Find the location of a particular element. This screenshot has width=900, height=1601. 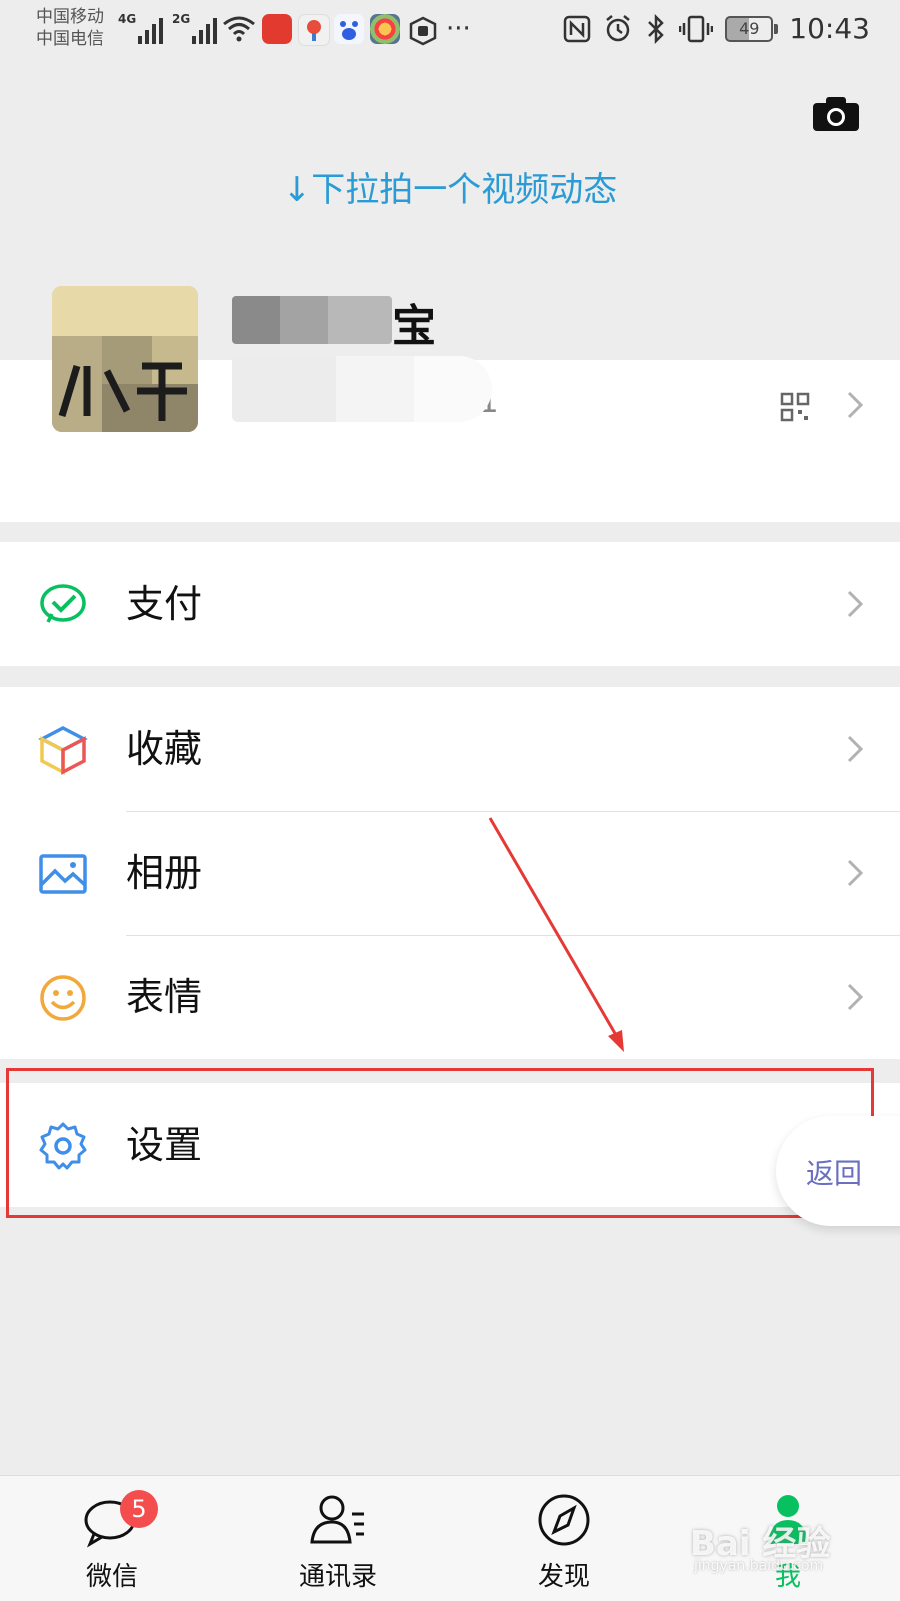

tab-label-contacts: 通讯录 is located at coordinates (337, 1577).